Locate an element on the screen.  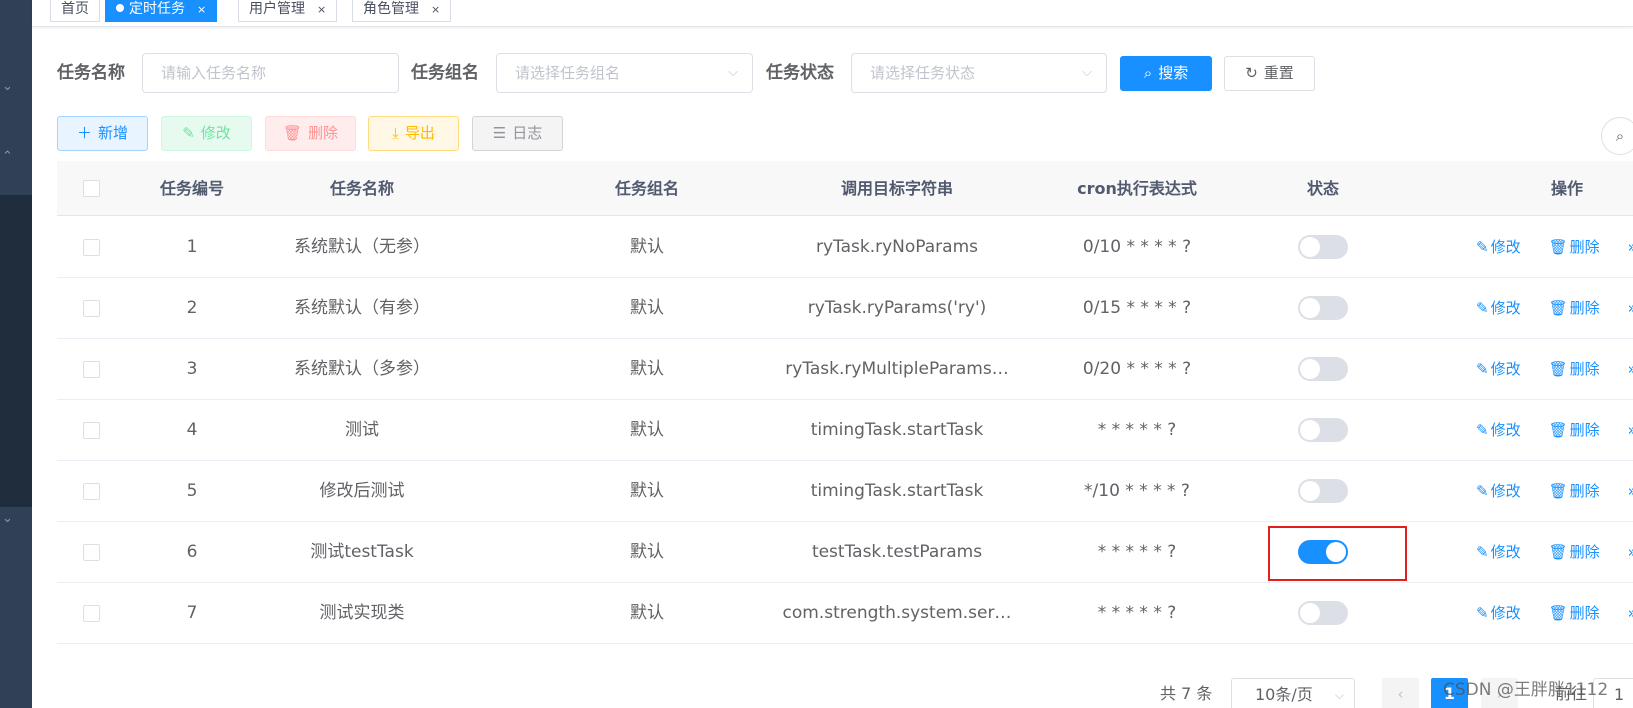
double-chevron-right-icon: » is located at coordinates (1630, 369).